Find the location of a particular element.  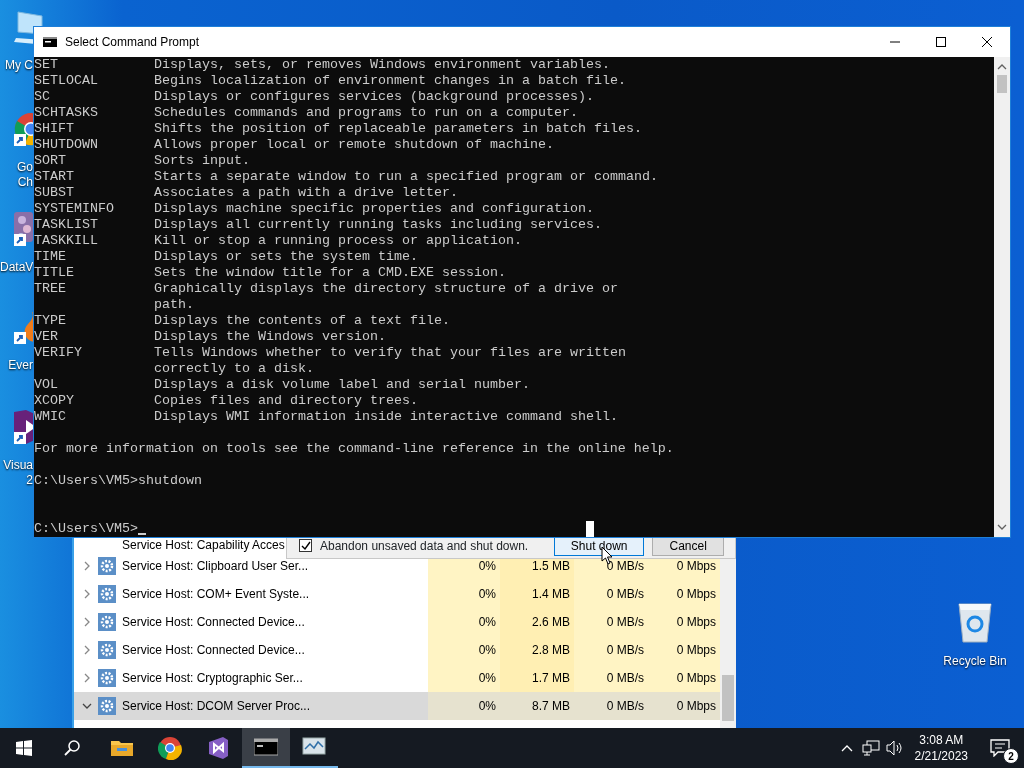

command-description: Displays the contents of a text file. is located at coordinates (302, 320).